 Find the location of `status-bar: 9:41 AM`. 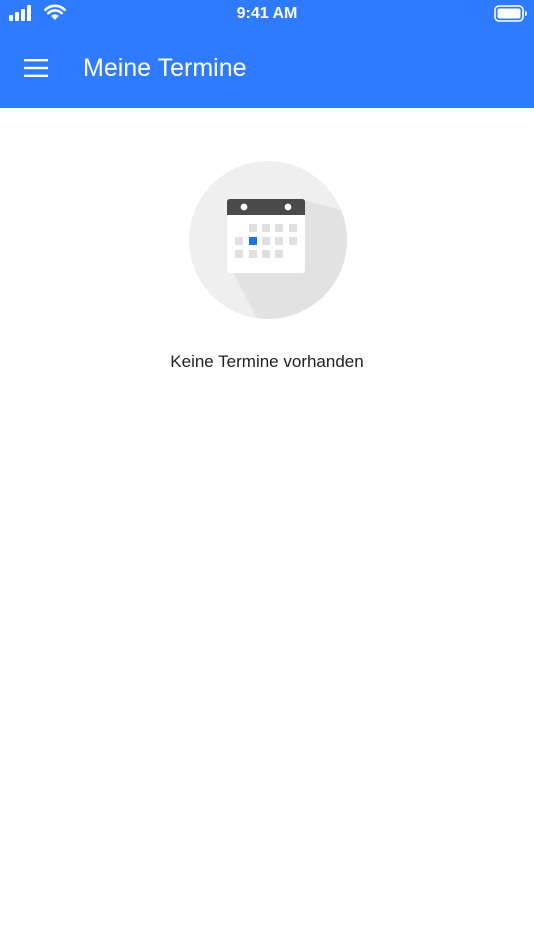

status-bar: 9:41 AM is located at coordinates (267, 14).